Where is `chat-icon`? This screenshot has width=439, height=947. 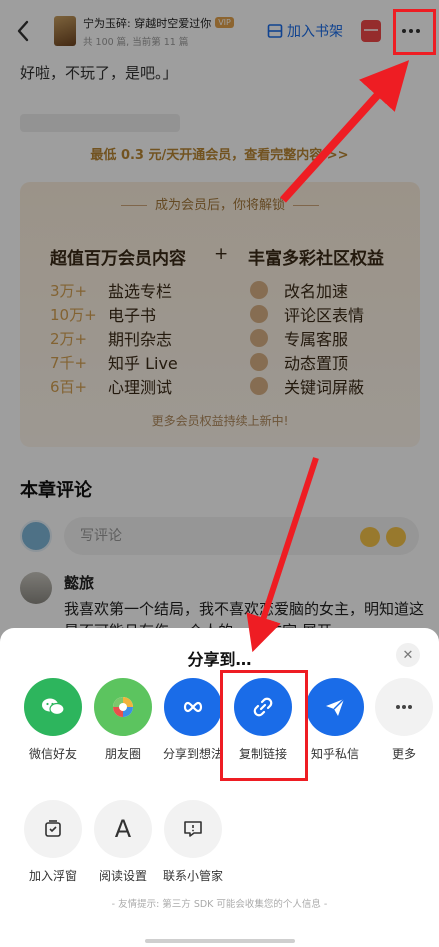
chat-icon is located at coordinates (193, 829).